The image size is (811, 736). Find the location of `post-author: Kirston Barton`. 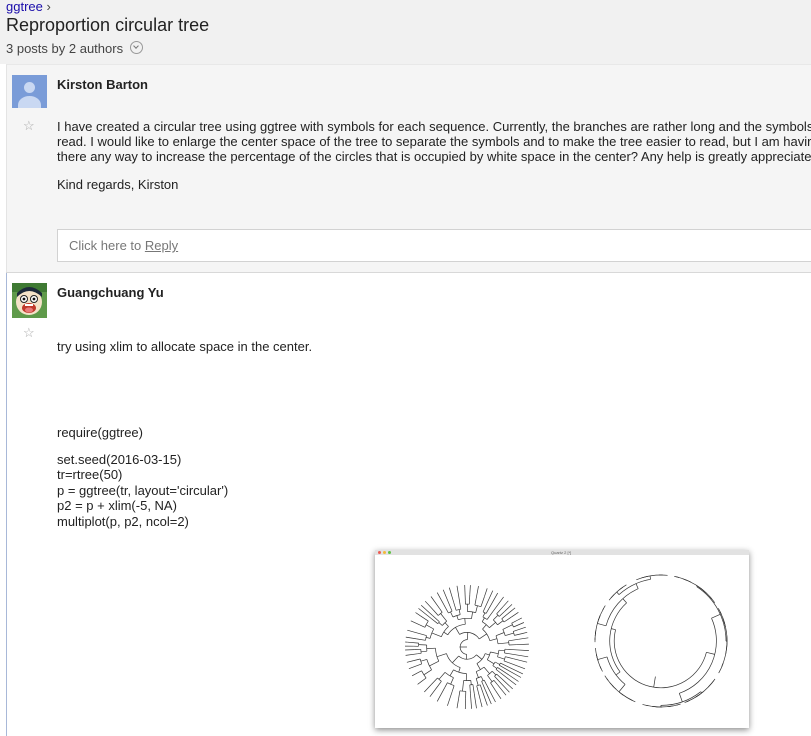

post-author: Kirston Barton is located at coordinates (102, 84).